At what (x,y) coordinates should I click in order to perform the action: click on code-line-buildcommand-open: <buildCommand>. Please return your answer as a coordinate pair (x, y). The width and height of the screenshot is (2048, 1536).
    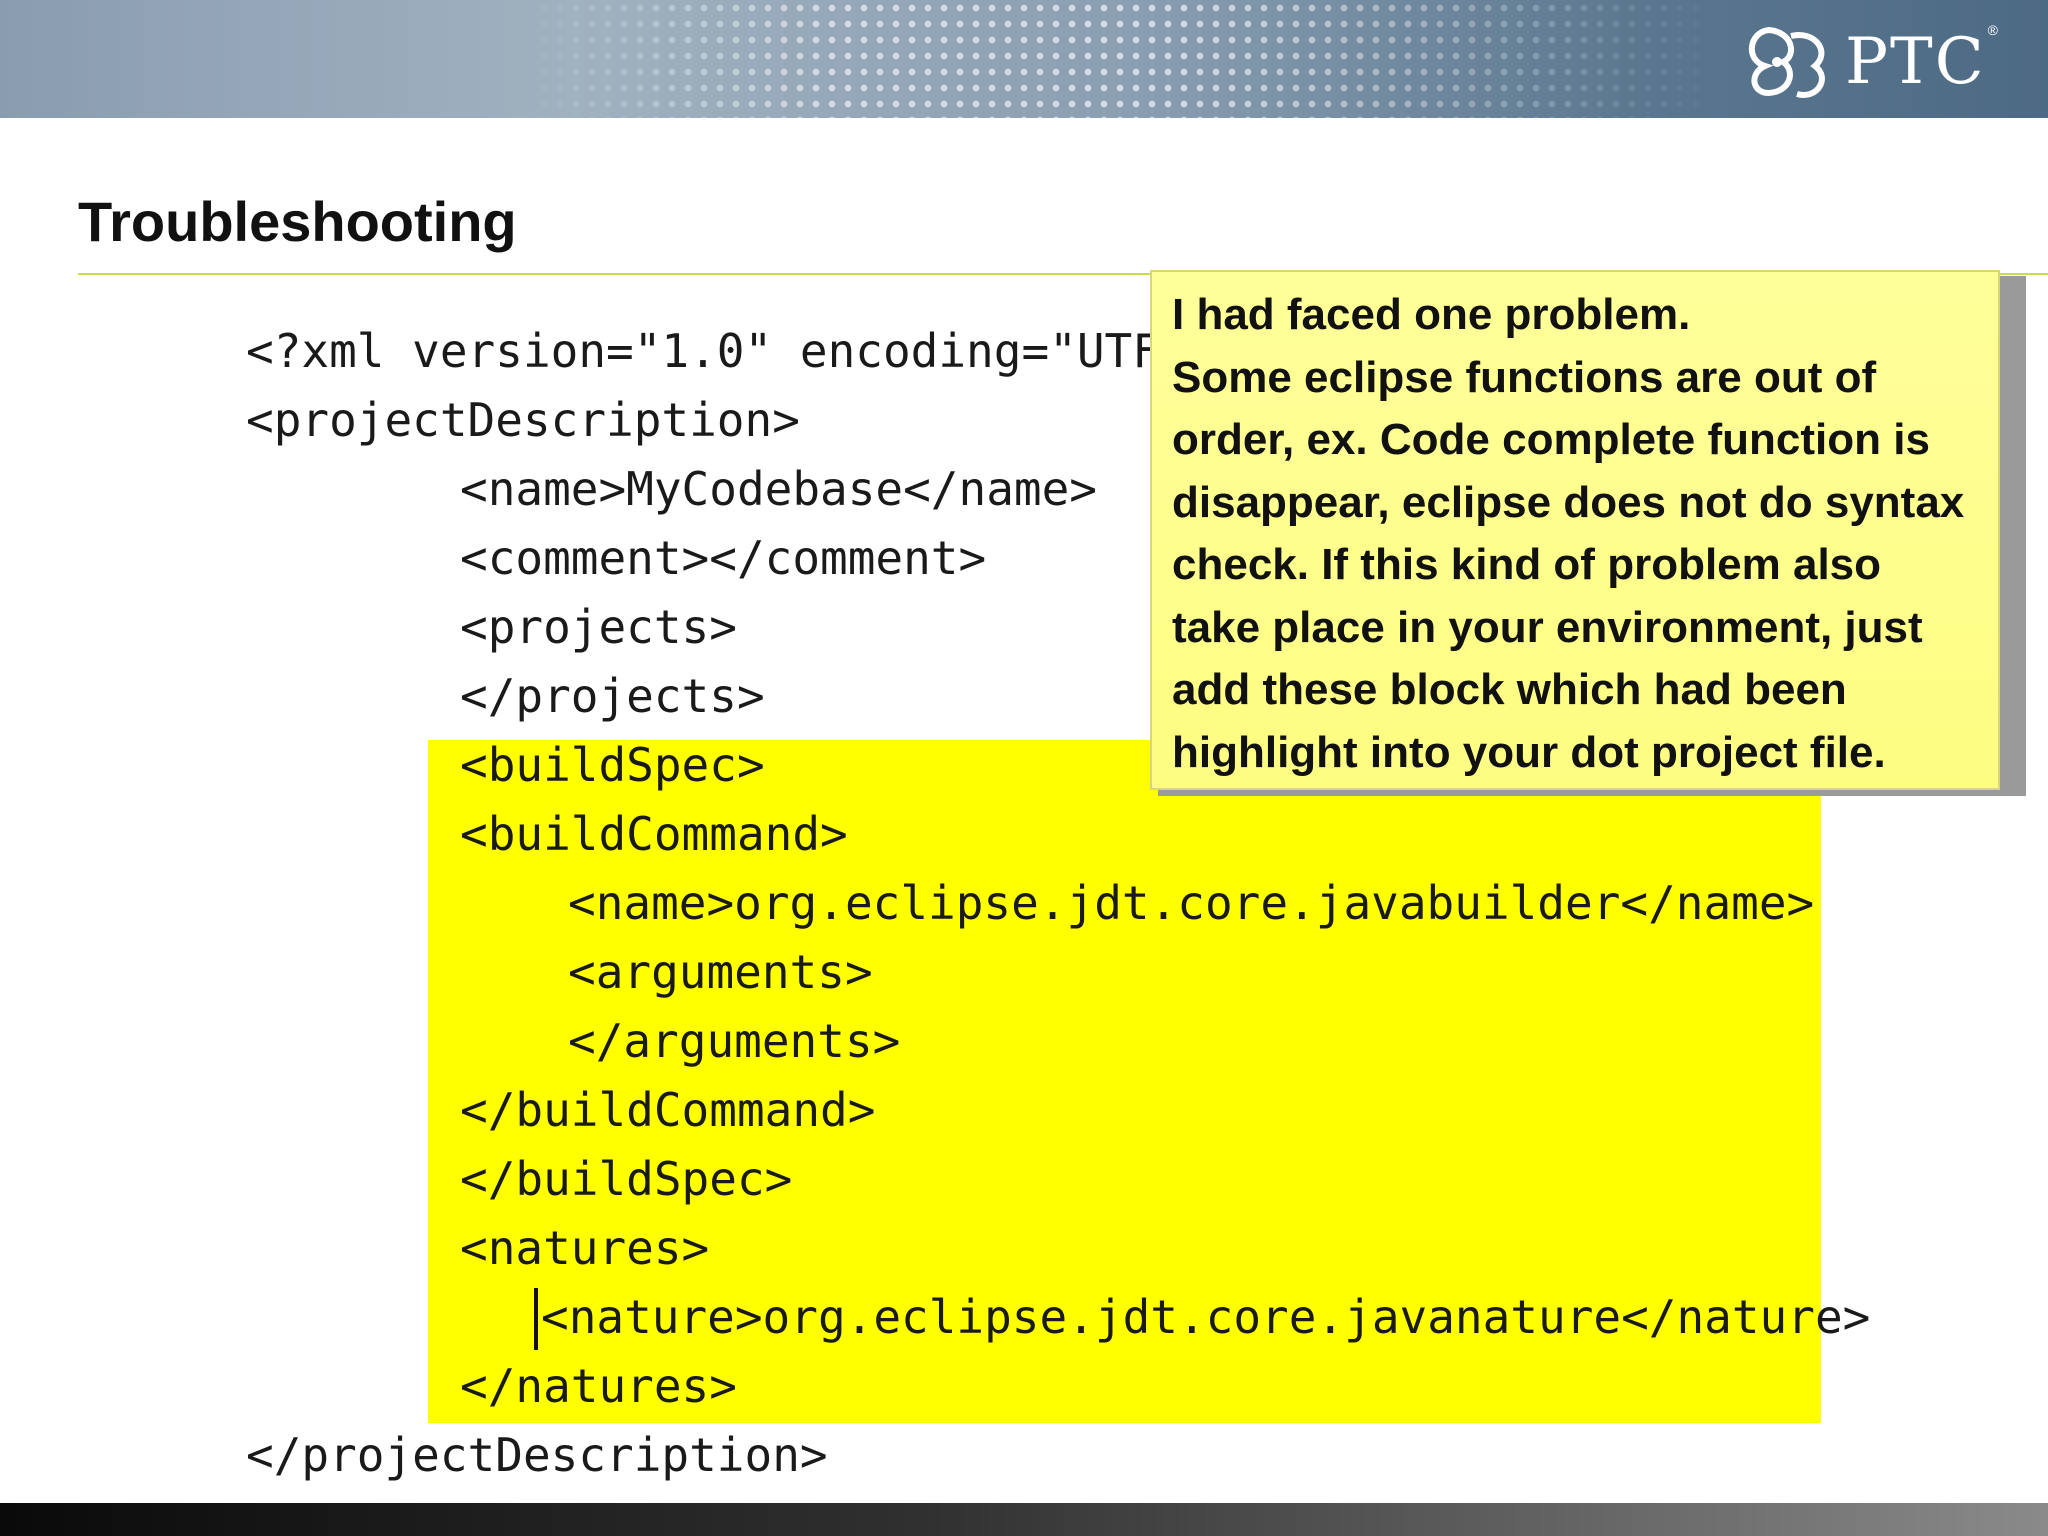
    Looking at the image, I should click on (654, 834).